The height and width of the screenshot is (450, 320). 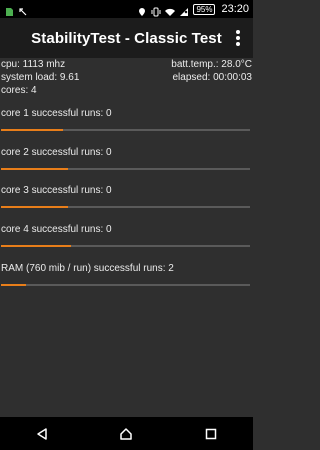 What do you see at coordinates (126, 119) in the screenshot?
I see `core-1-section: core 1 successful runs: 0` at bounding box center [126, 119].